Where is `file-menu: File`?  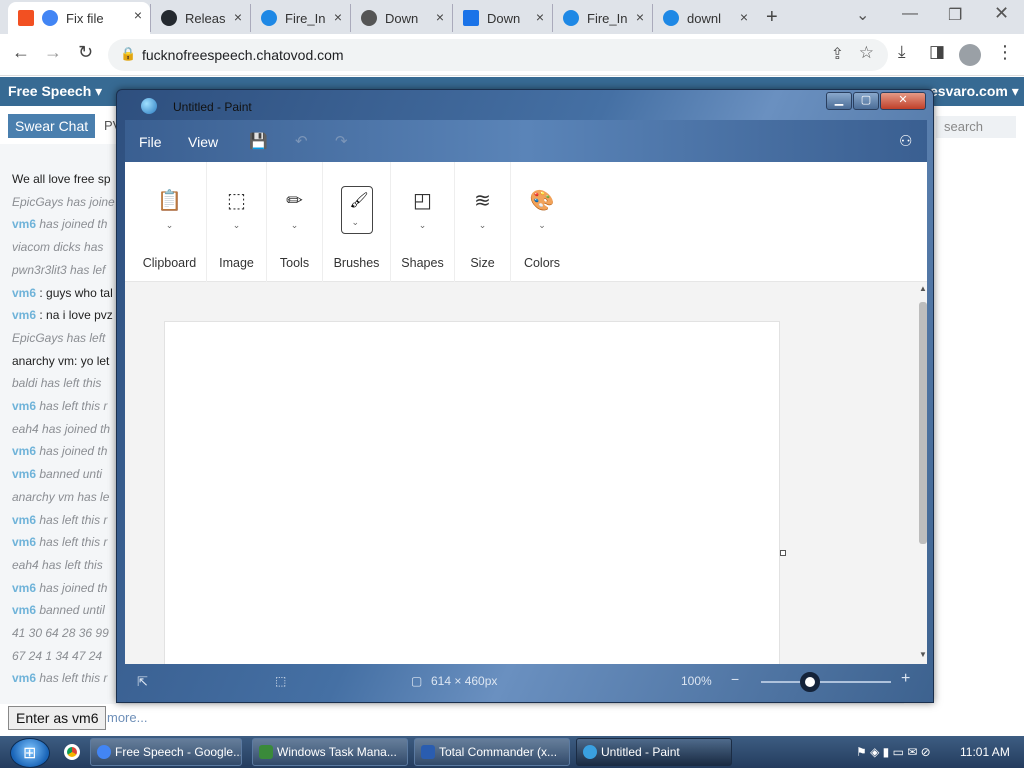
file-menu: File is located at coordinates (150, 142).